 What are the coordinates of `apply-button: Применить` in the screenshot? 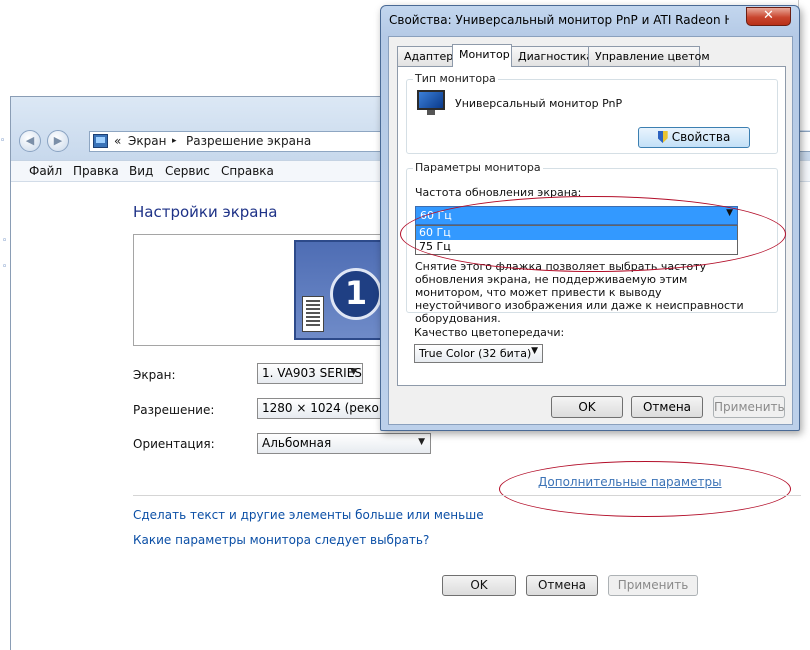 It's located at (653, 585).